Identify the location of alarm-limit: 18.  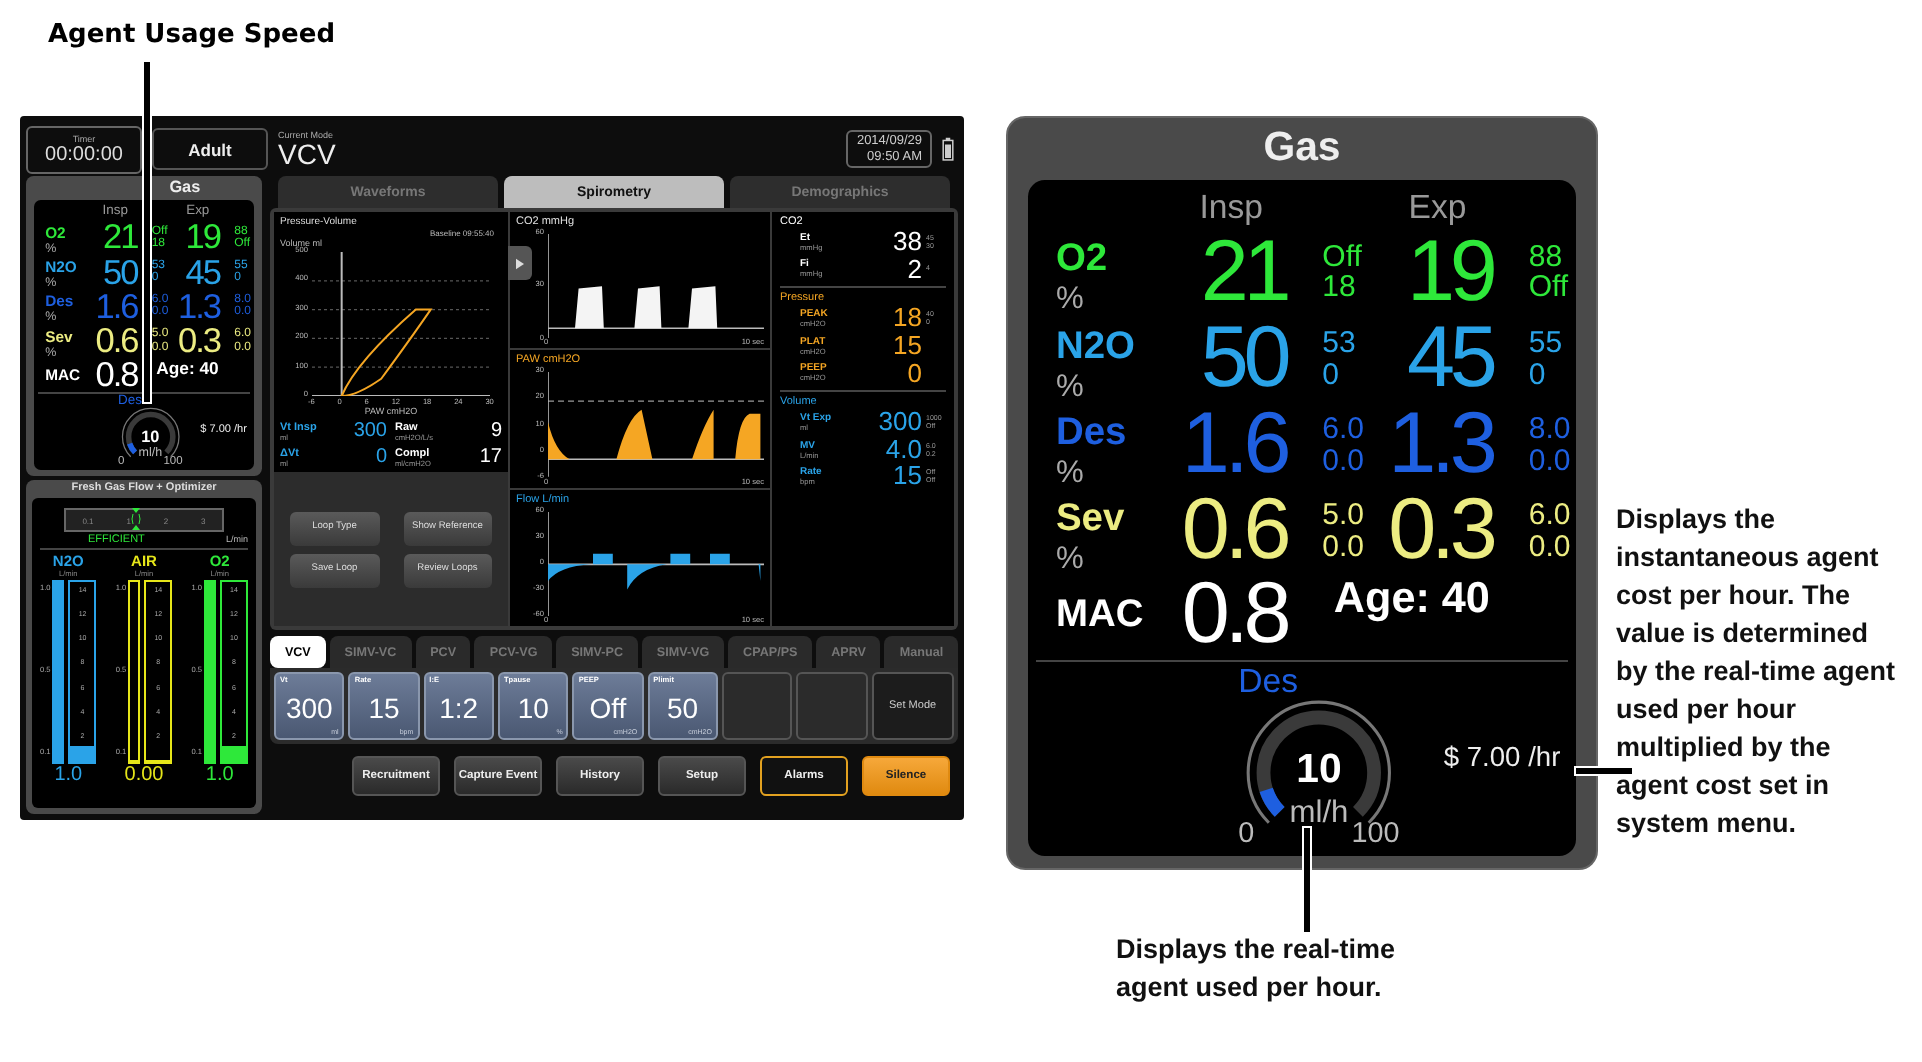
(1340, 288).